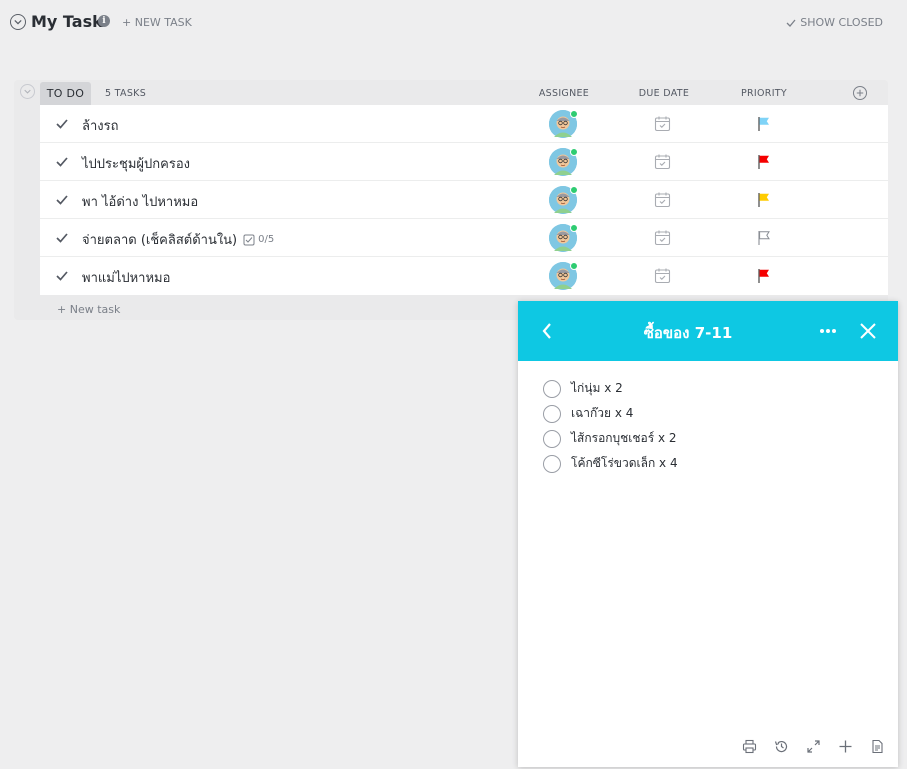 The image size is (907, 769). What do you see at coordinates (791, 23) in the screenshot?
I see `check-icon` at bounding box center [791, 23].